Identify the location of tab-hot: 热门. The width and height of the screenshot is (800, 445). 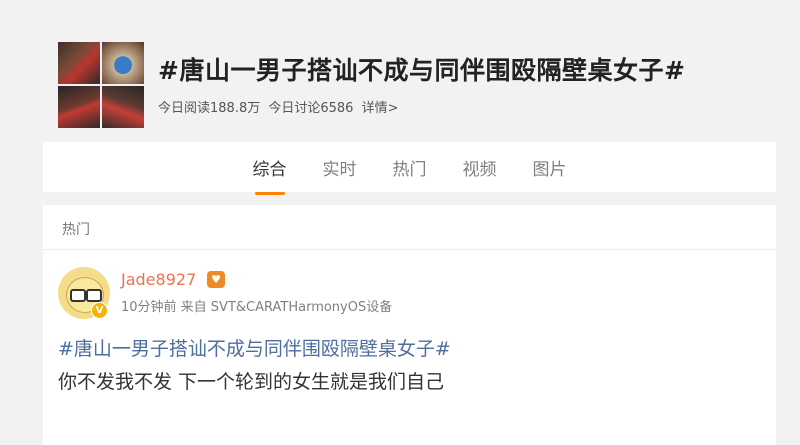
(410, 167).